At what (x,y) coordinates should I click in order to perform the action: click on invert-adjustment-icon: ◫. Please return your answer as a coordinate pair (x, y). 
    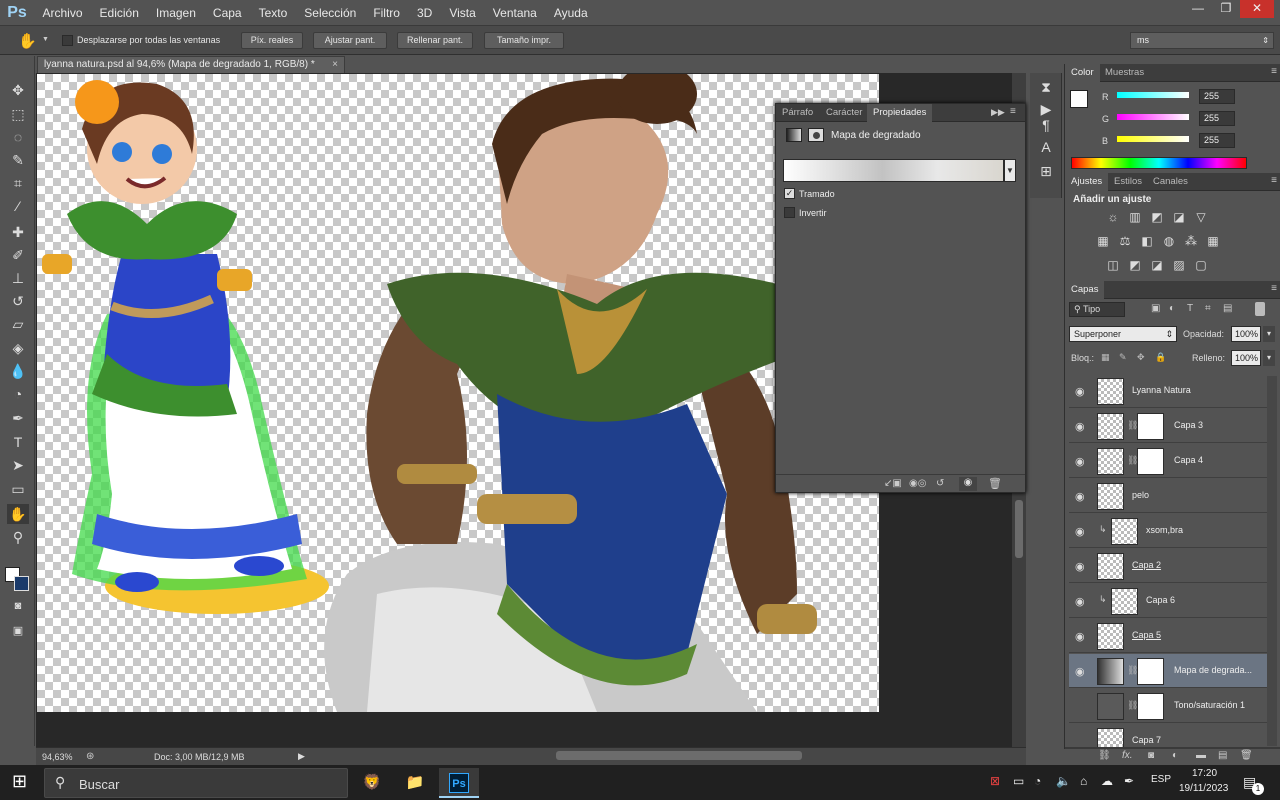
    Looking at the image, I should click on (1113, 265).